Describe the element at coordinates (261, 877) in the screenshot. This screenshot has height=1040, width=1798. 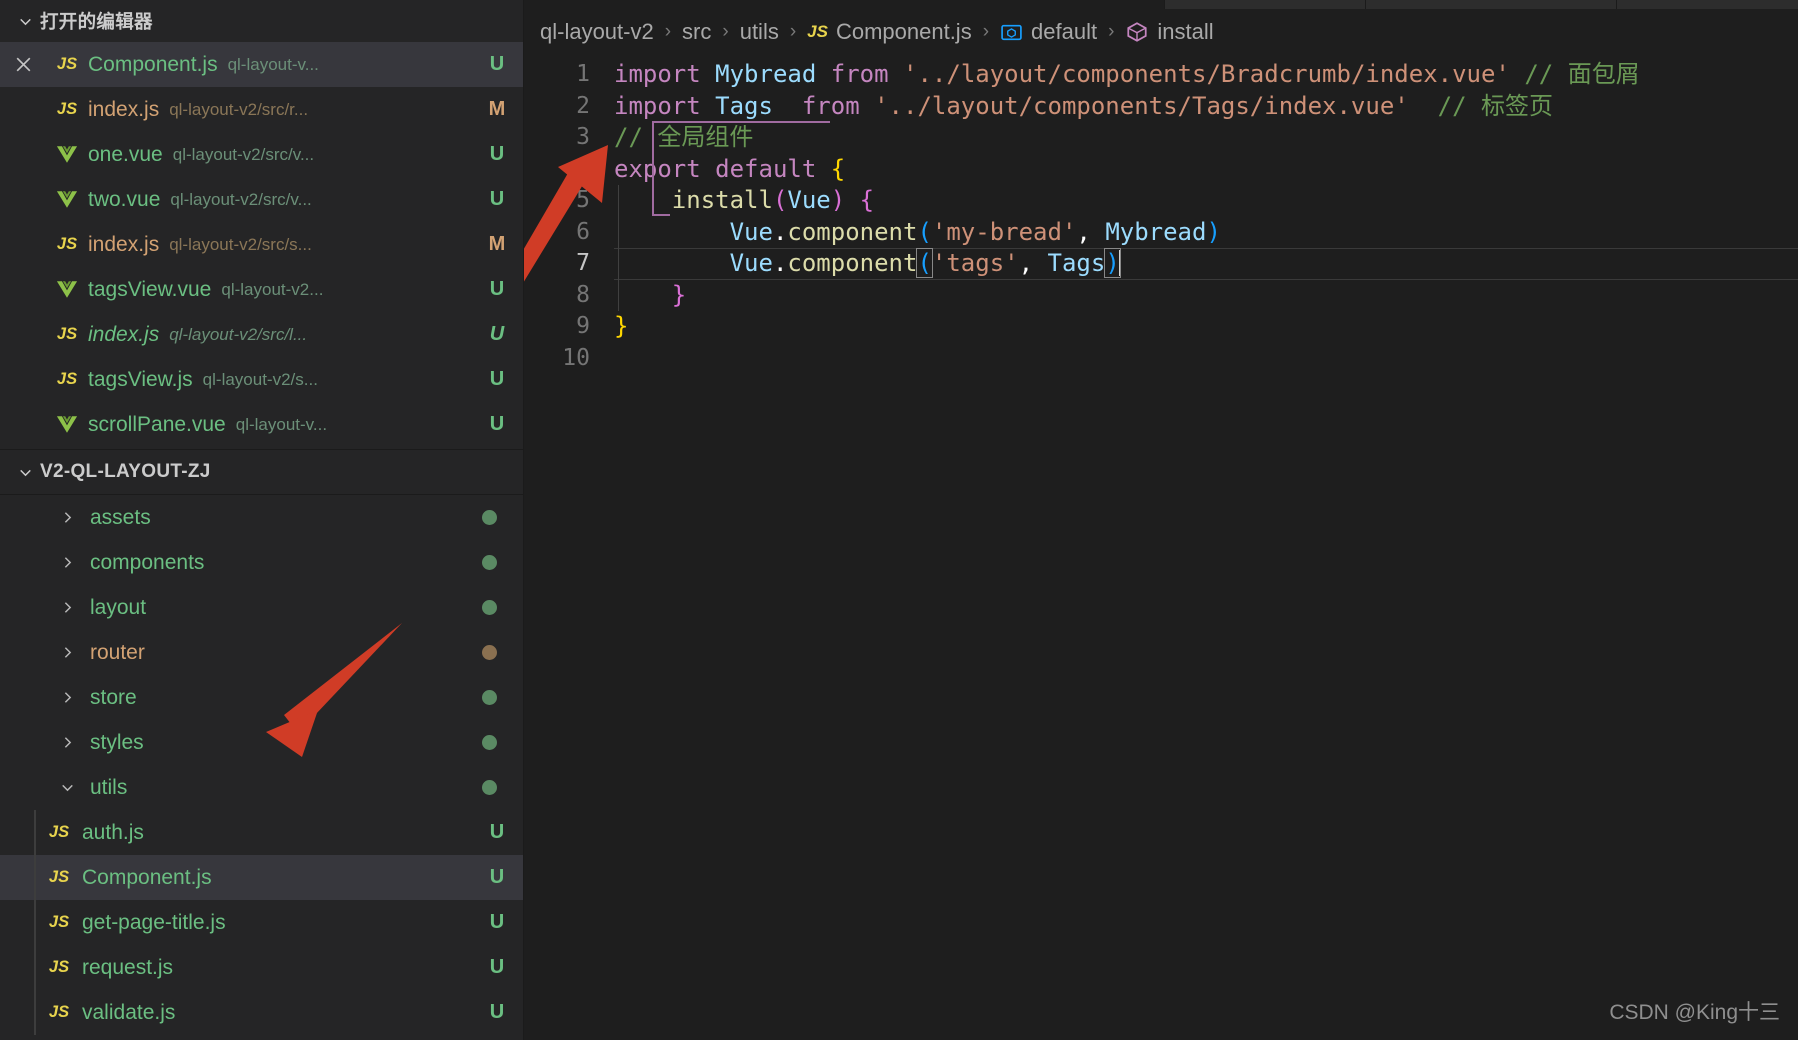
I see `tree-file-component-js: JS Component.js U` at that location.